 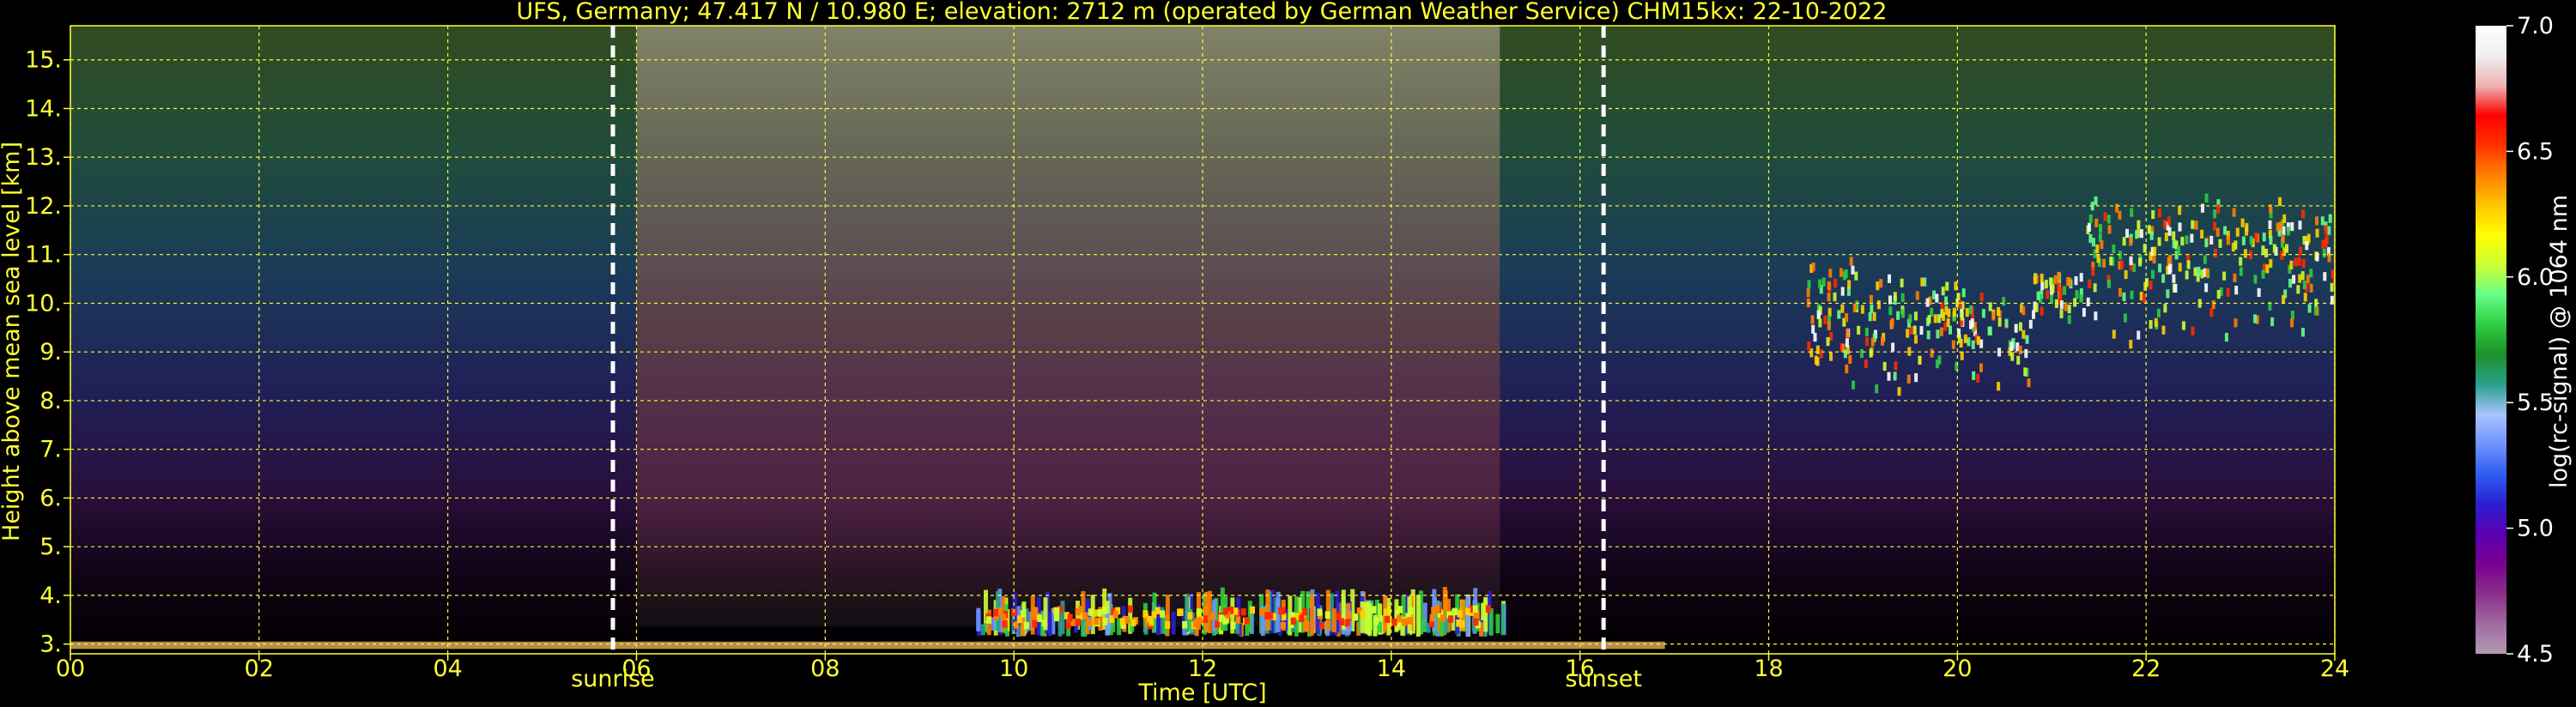 What do you see at coordinates (43, 256) in the screenshot?
I see `y-tick-label: 11.` at bounding box center [43, 256].